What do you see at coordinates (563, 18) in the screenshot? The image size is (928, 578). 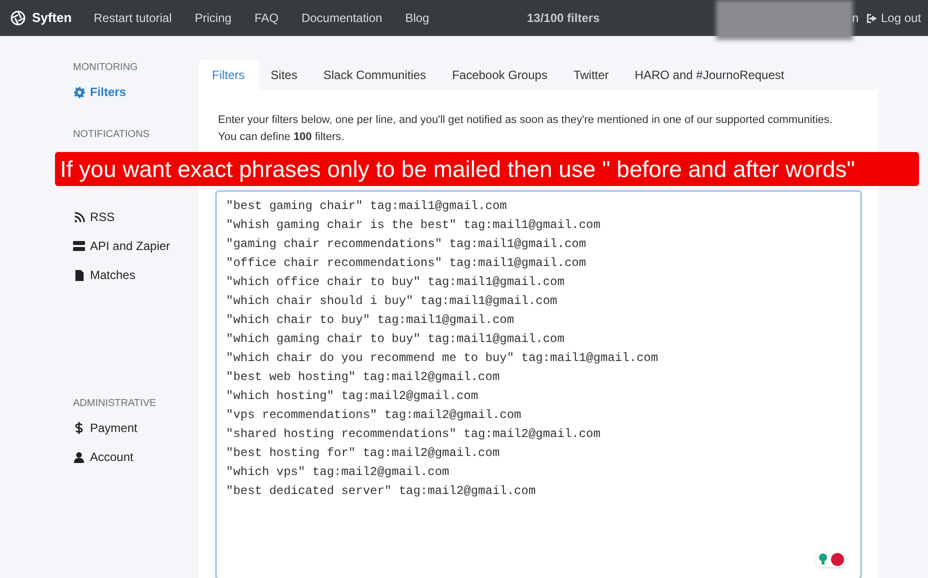 I see `filter-counter: 13/100 filters` at bounding box center [563, 18].